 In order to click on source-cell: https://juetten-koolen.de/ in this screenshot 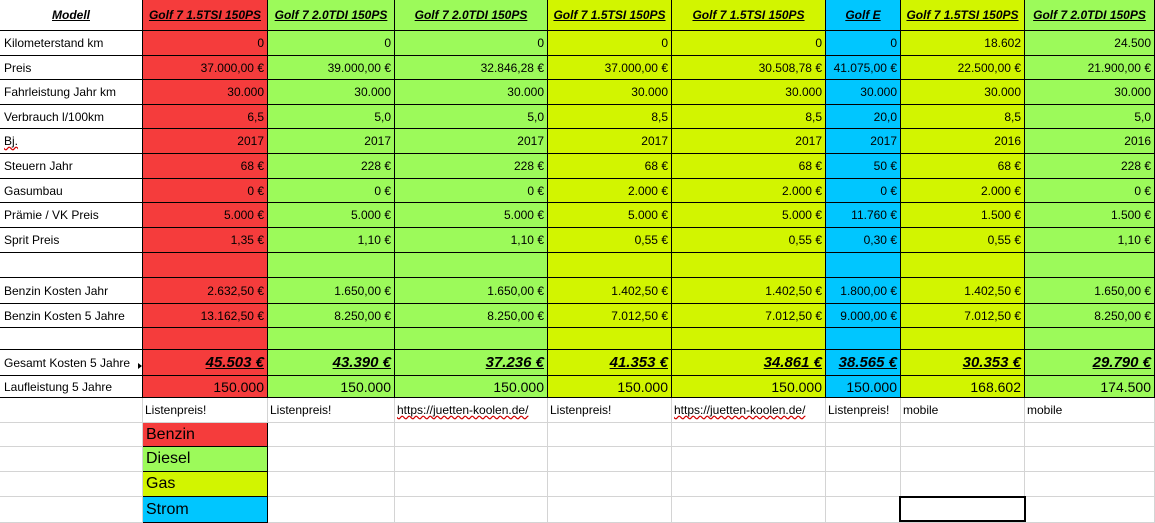, I will do `click(749, 410)`.